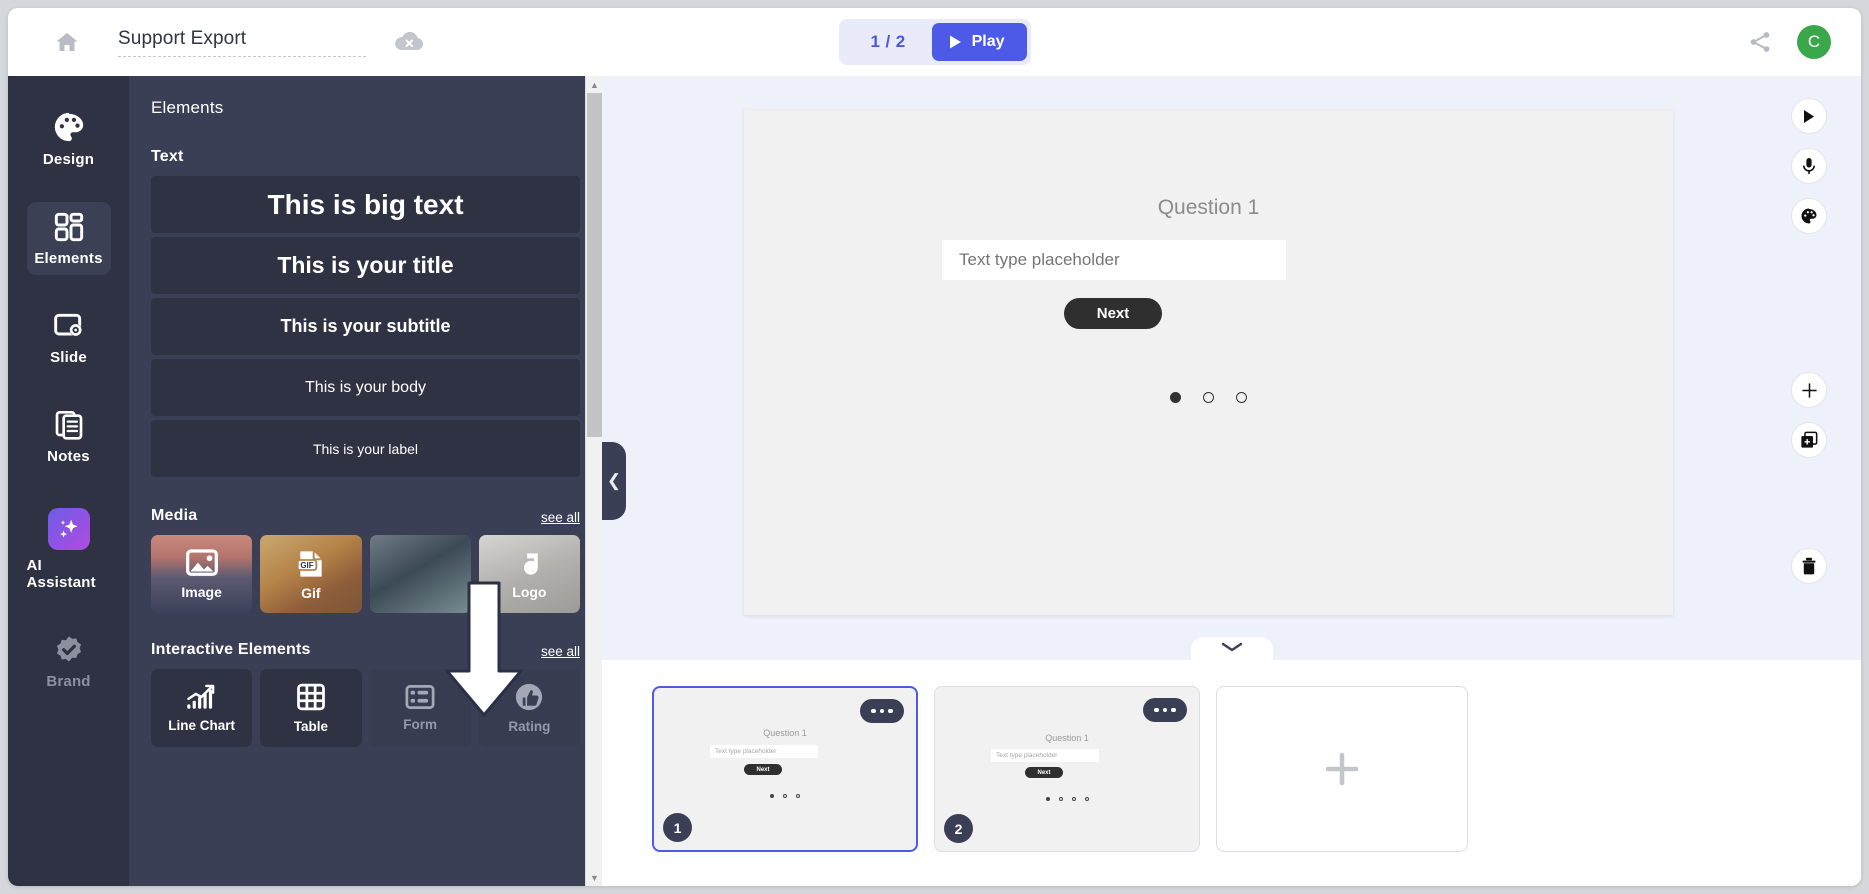 The height and width of the screenshot is (894, 1869). What do you see at coordinates (1809, 440) in the screenshot?
I see `stage-duplicate-button` at bounding box center [1809, 440].